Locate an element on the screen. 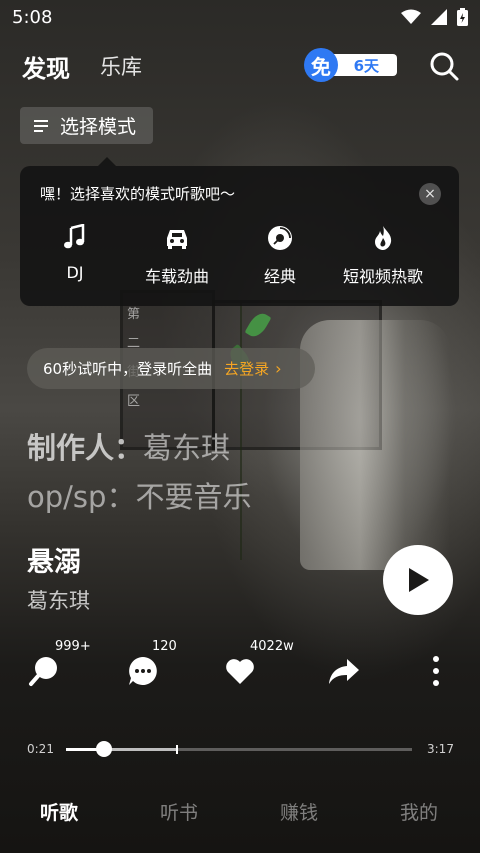 The height and width of the screenshot is (853, 480). play-icon is located at coordinates (419, 580).